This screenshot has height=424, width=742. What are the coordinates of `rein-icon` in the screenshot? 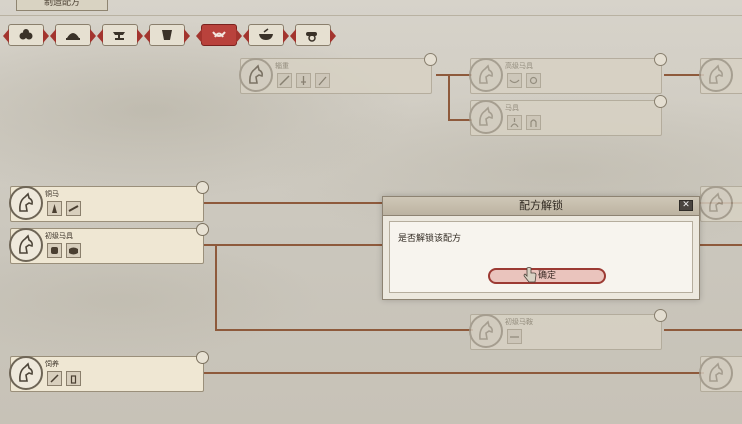 It's located at (514, 337).